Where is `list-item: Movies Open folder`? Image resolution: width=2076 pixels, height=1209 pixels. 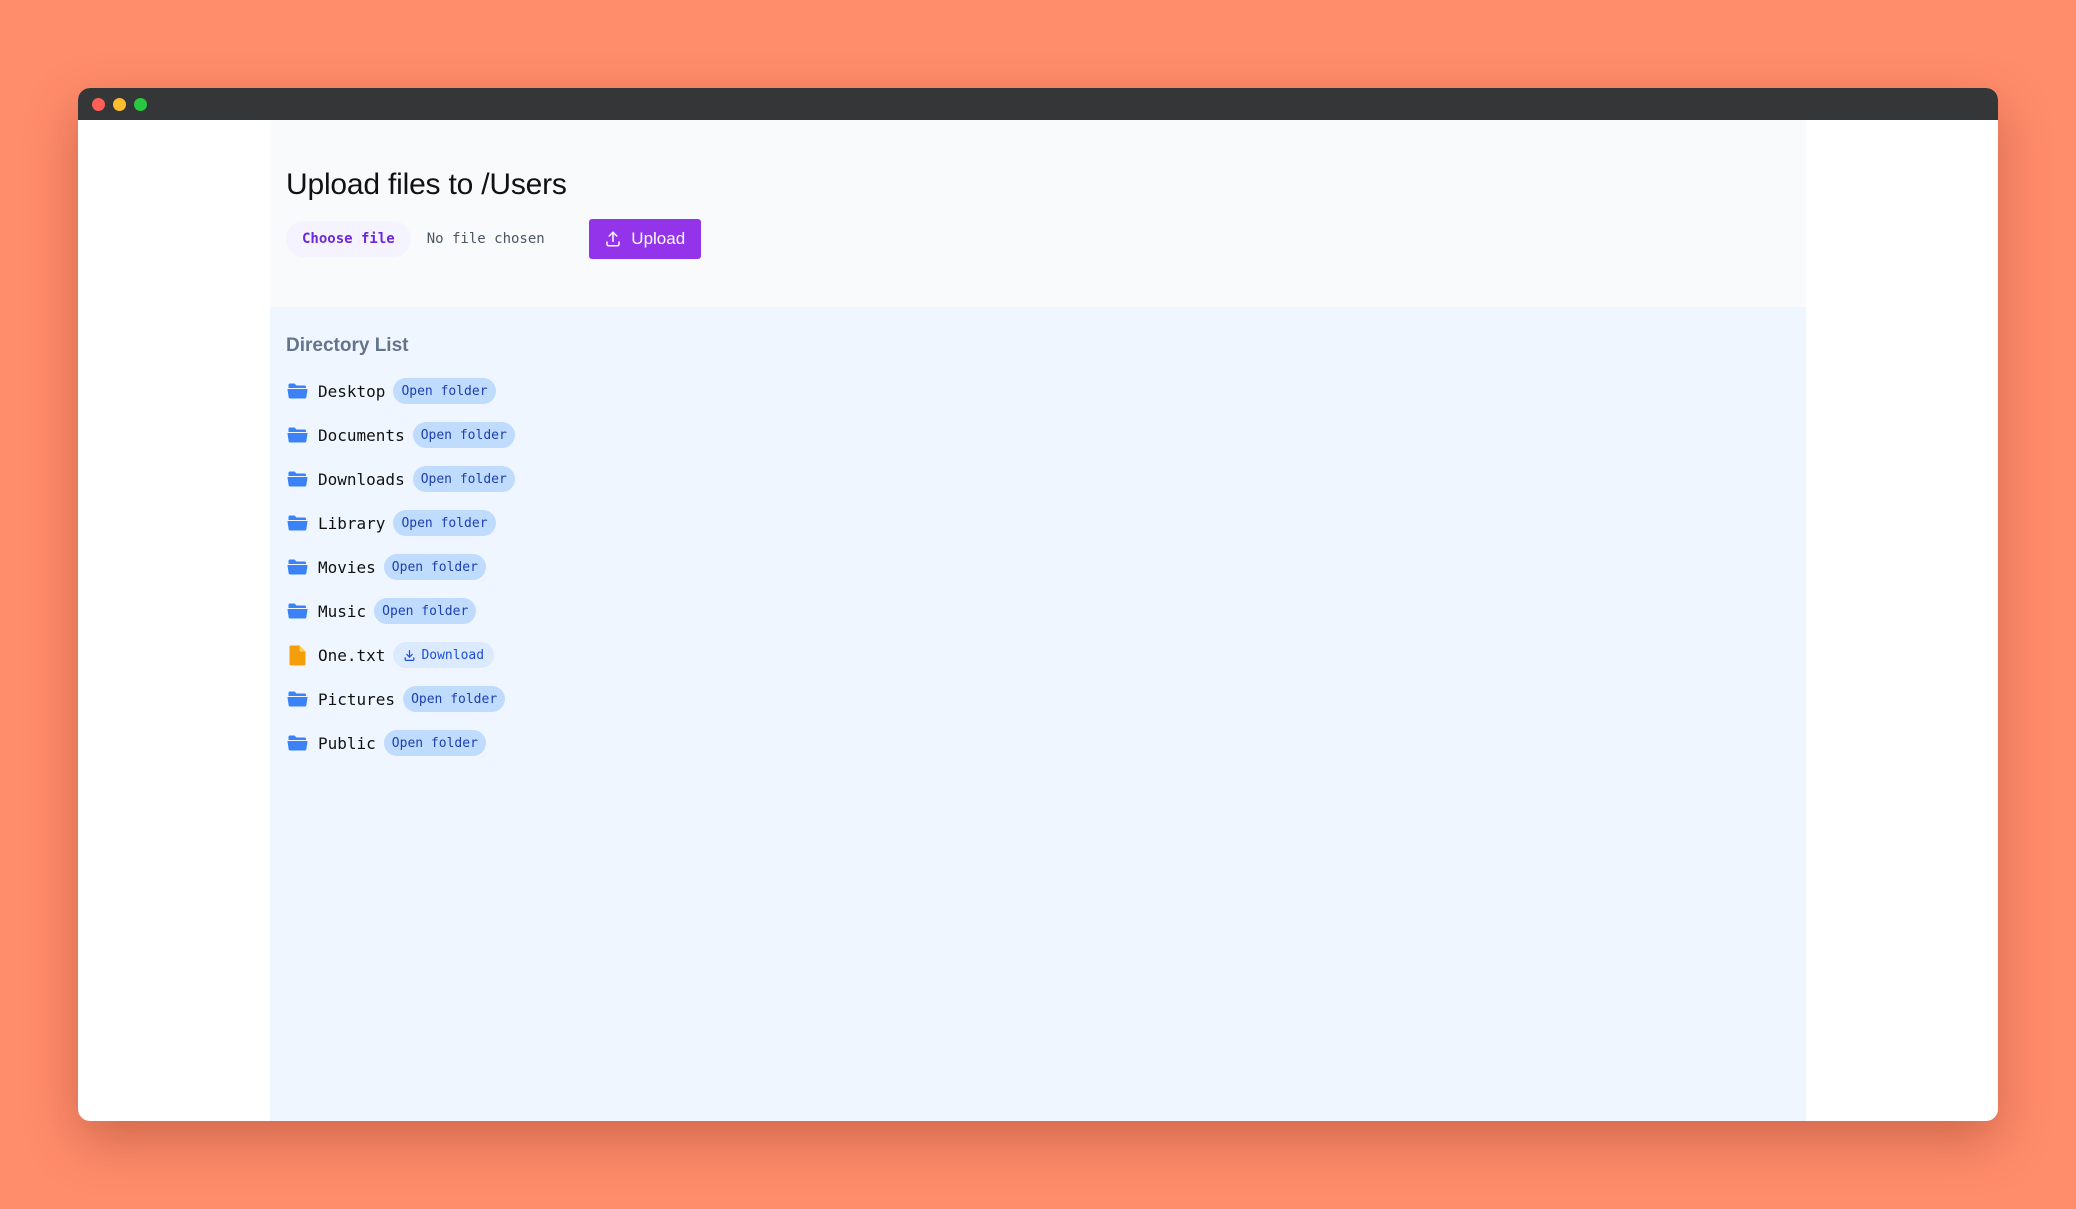 list-item: Movies Open folder is located at coordinates (1038, 567).